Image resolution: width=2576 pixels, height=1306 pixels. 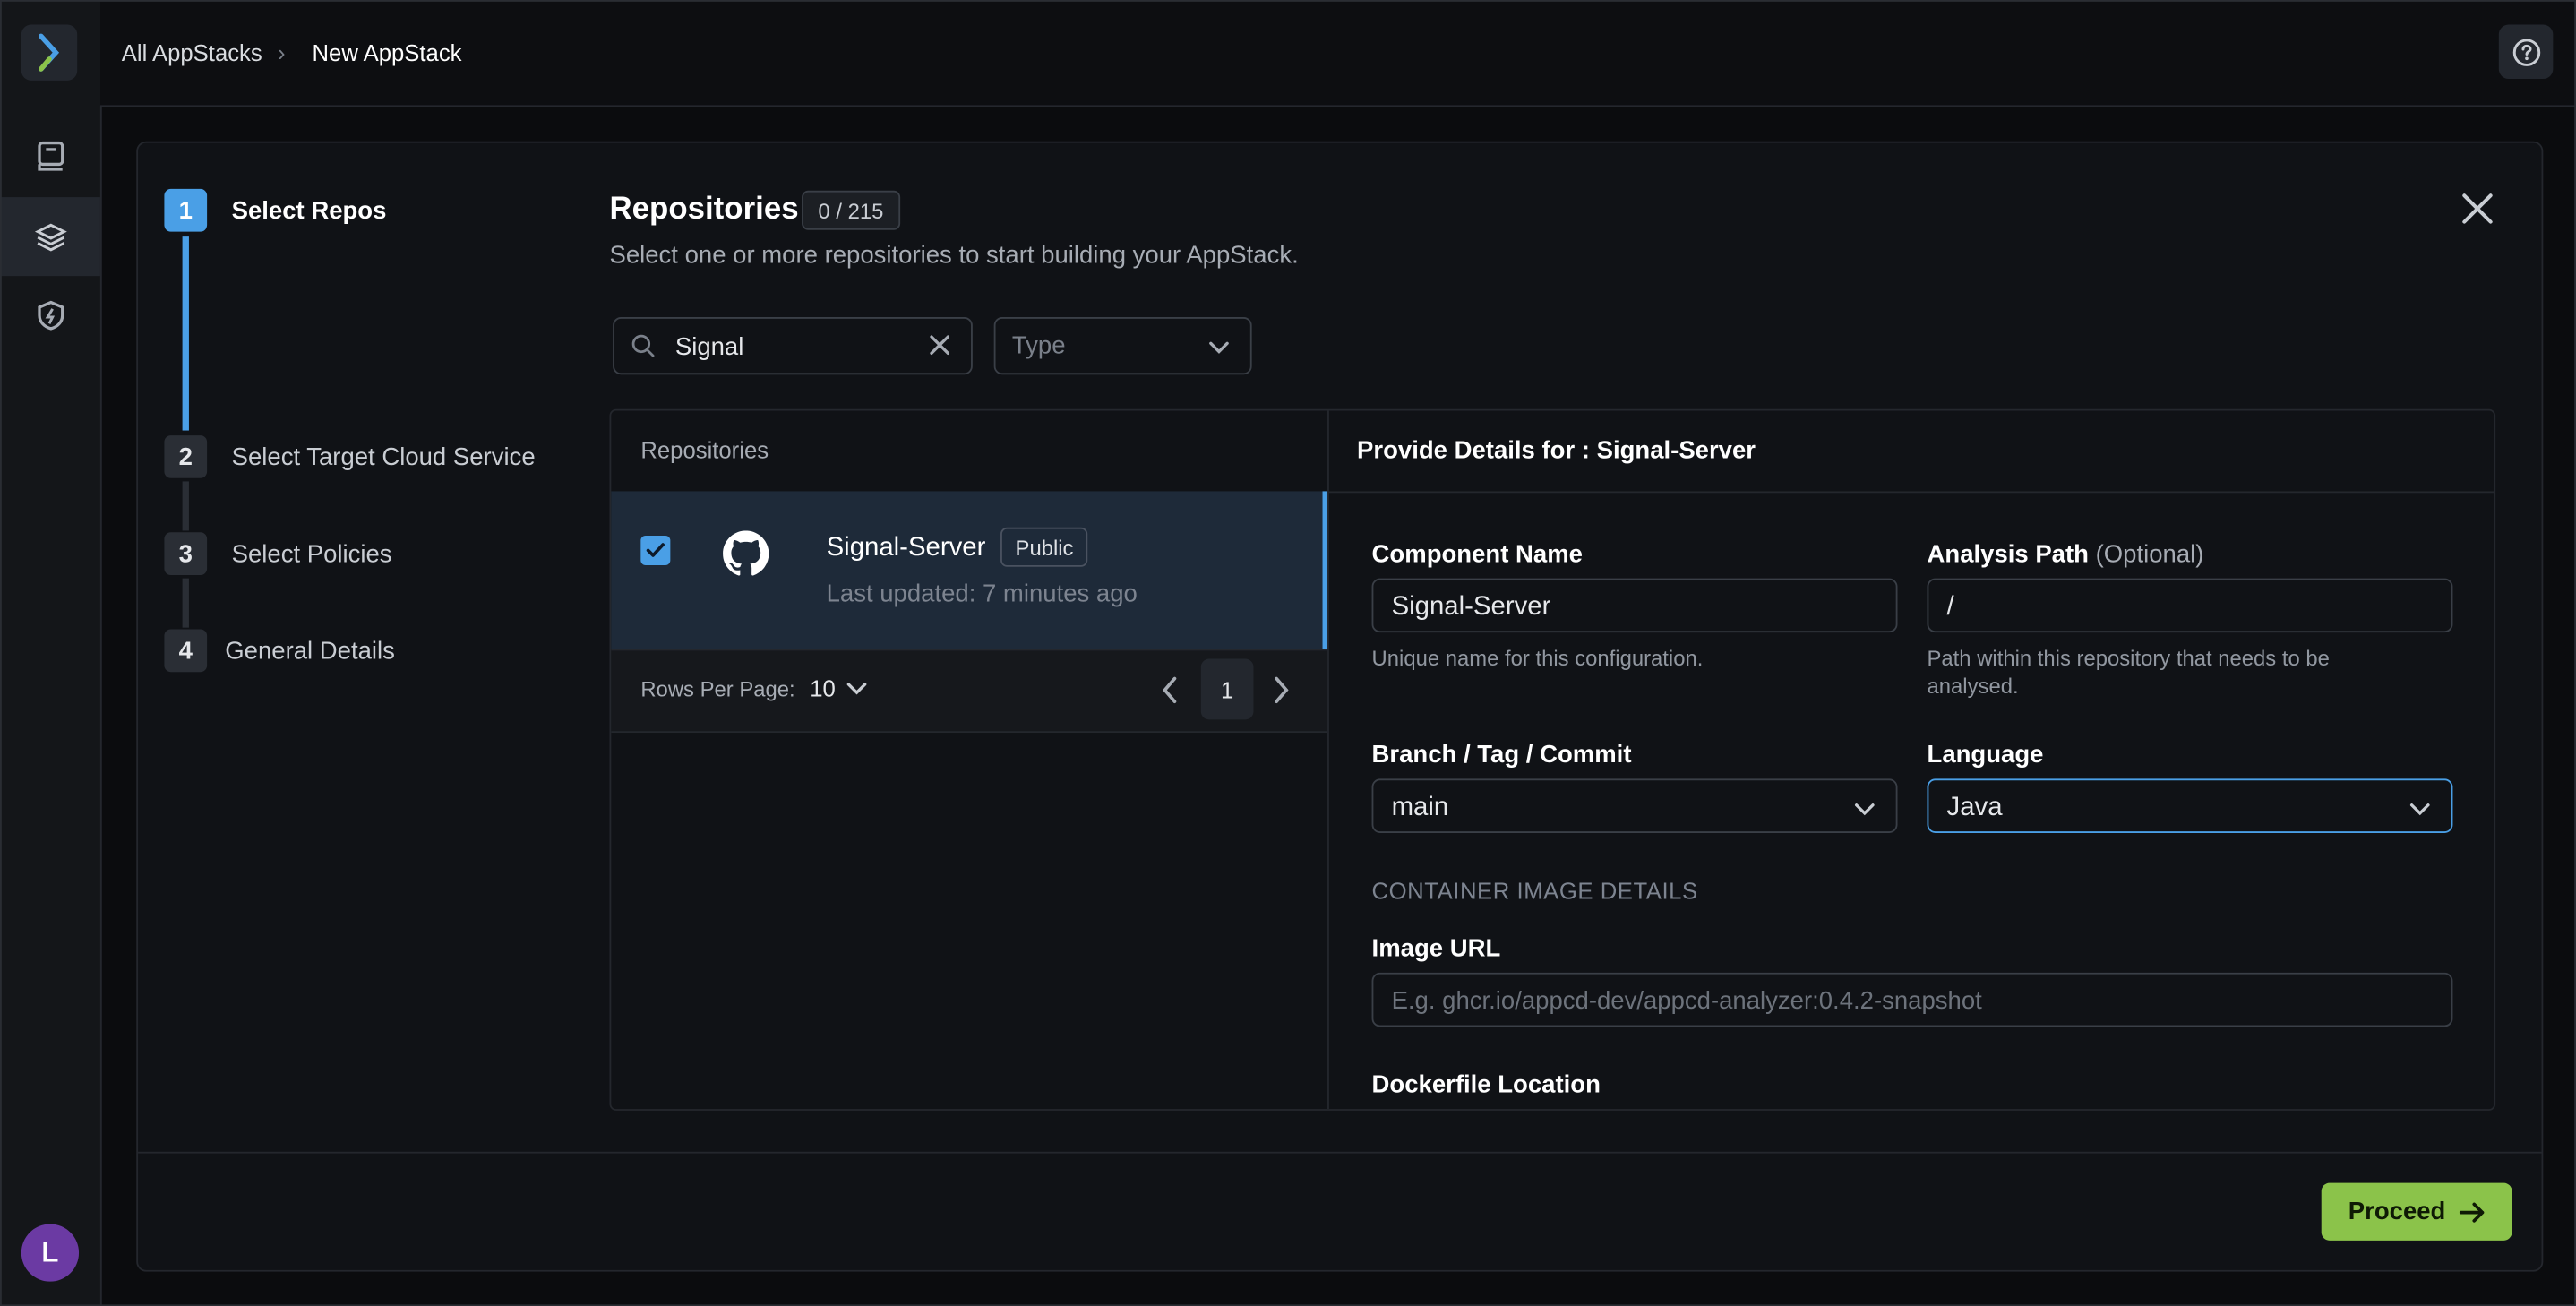 I want to click on nav-shield-icon, so click(x=50, y=315).